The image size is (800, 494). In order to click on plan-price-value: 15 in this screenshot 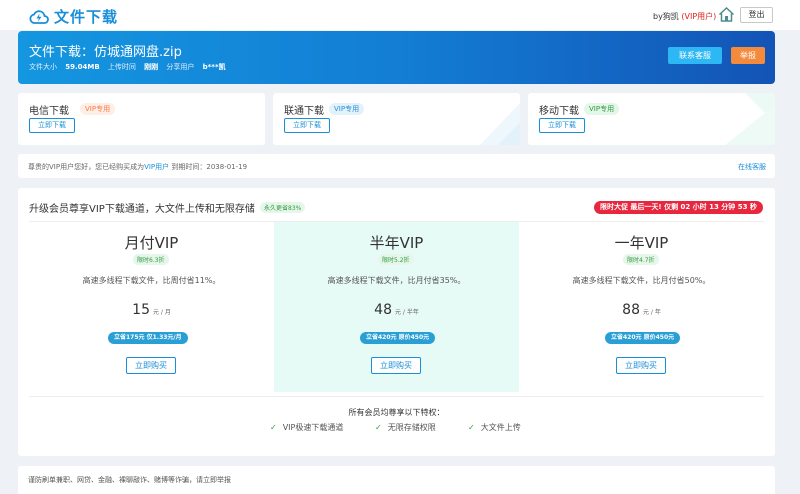, I will do `click(141, 310)`.